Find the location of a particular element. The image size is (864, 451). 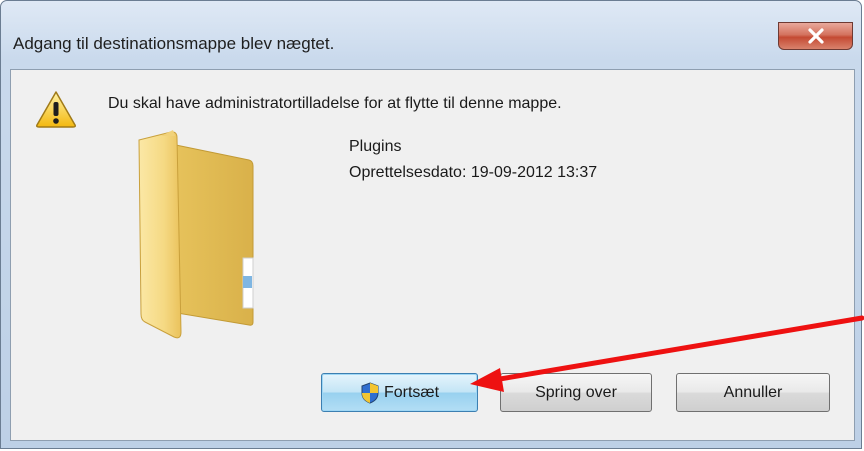

warning-icon is located at coordinates (56, 109).